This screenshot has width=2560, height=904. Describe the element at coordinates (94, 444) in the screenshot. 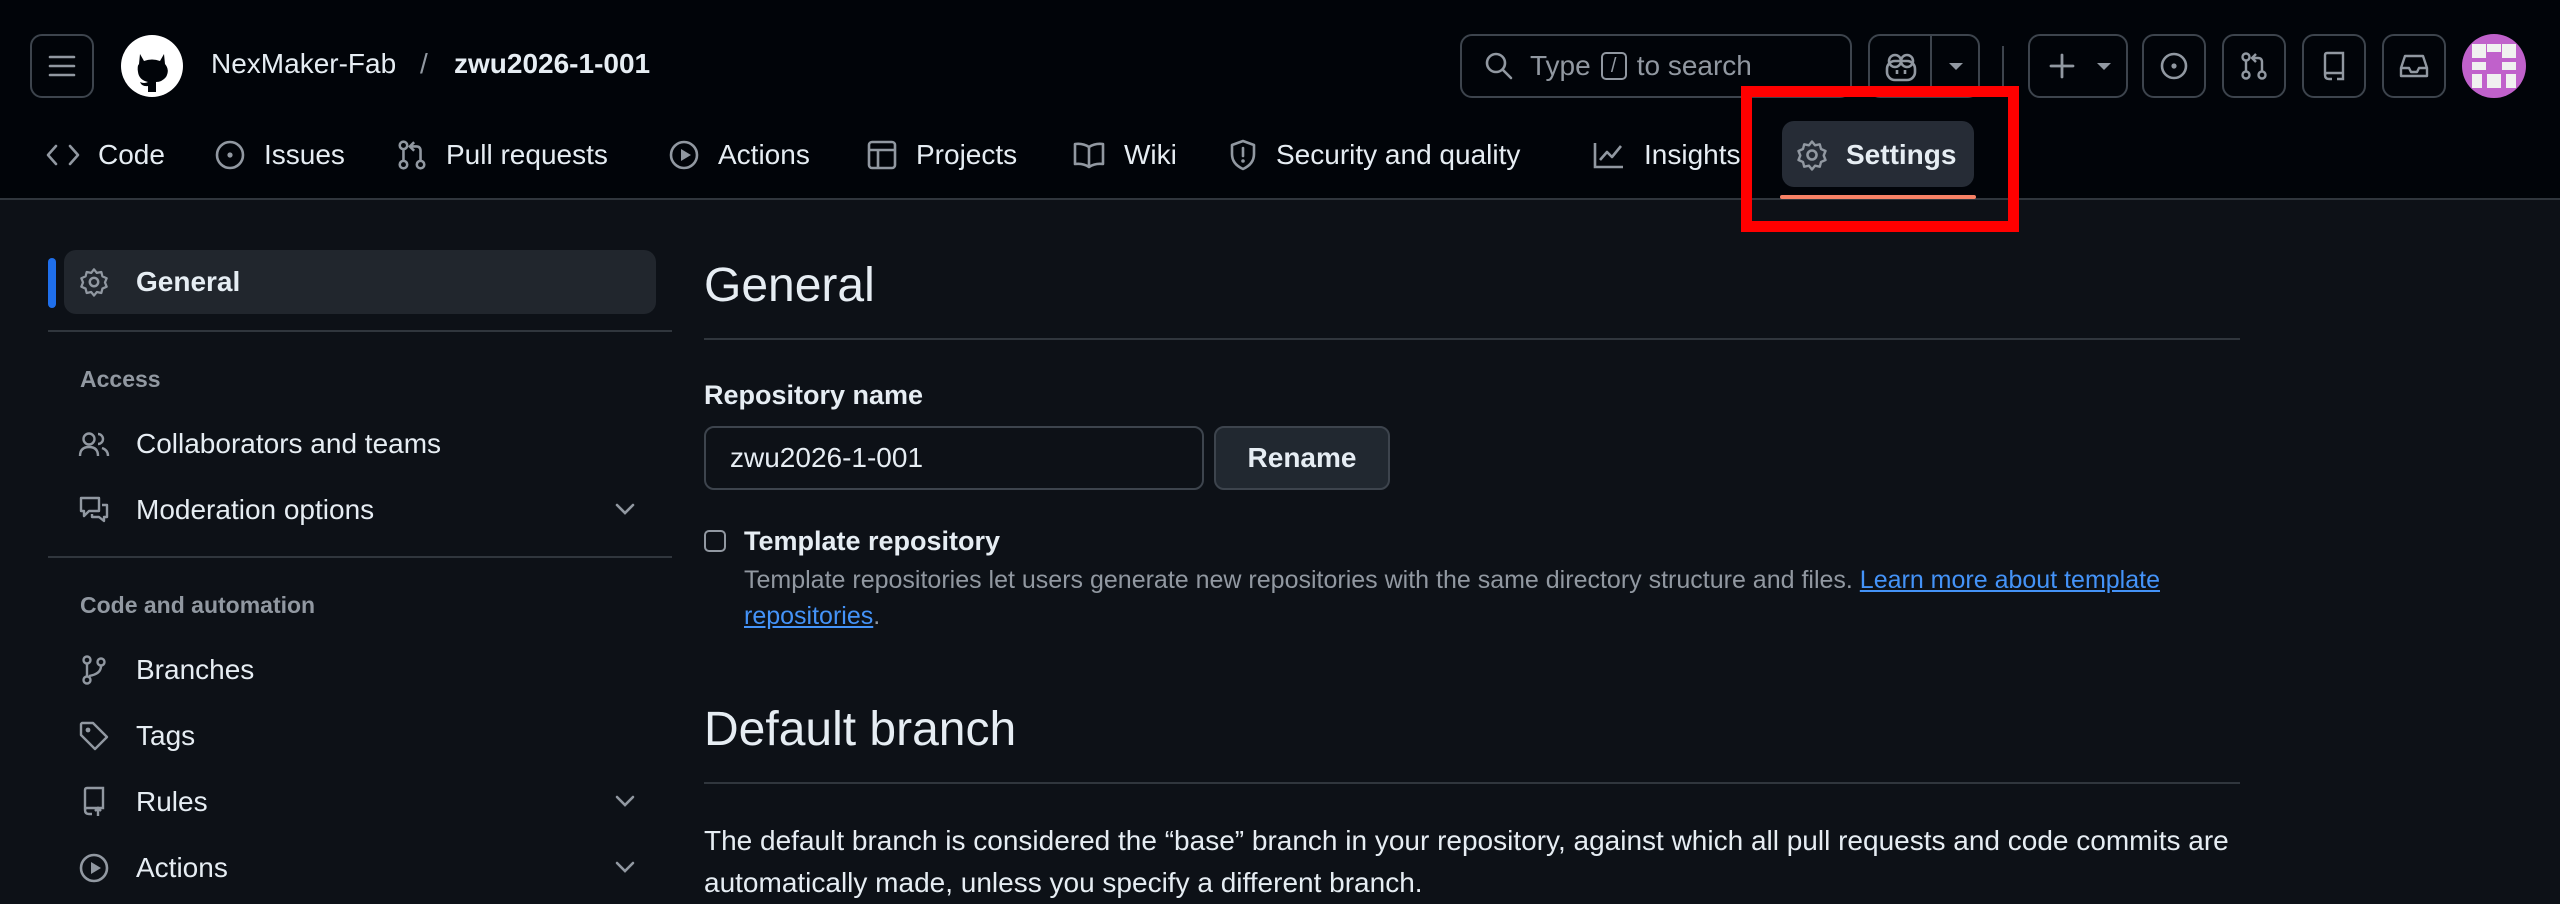

I see `people-icon` at that location.